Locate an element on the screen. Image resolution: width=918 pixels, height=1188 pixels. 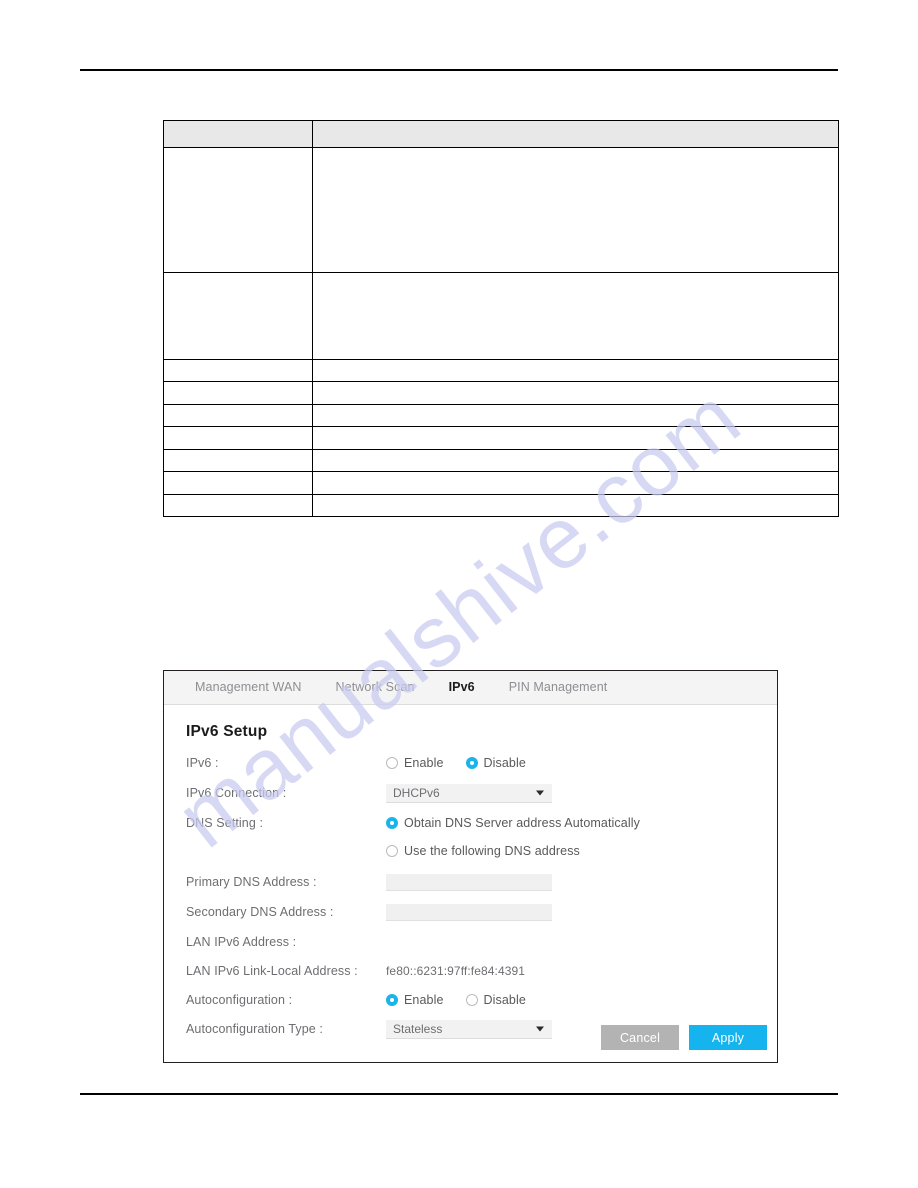
row-ipv6-connection: IPv6 Connection : DHCPv6 is located at coordinates (470, 793).